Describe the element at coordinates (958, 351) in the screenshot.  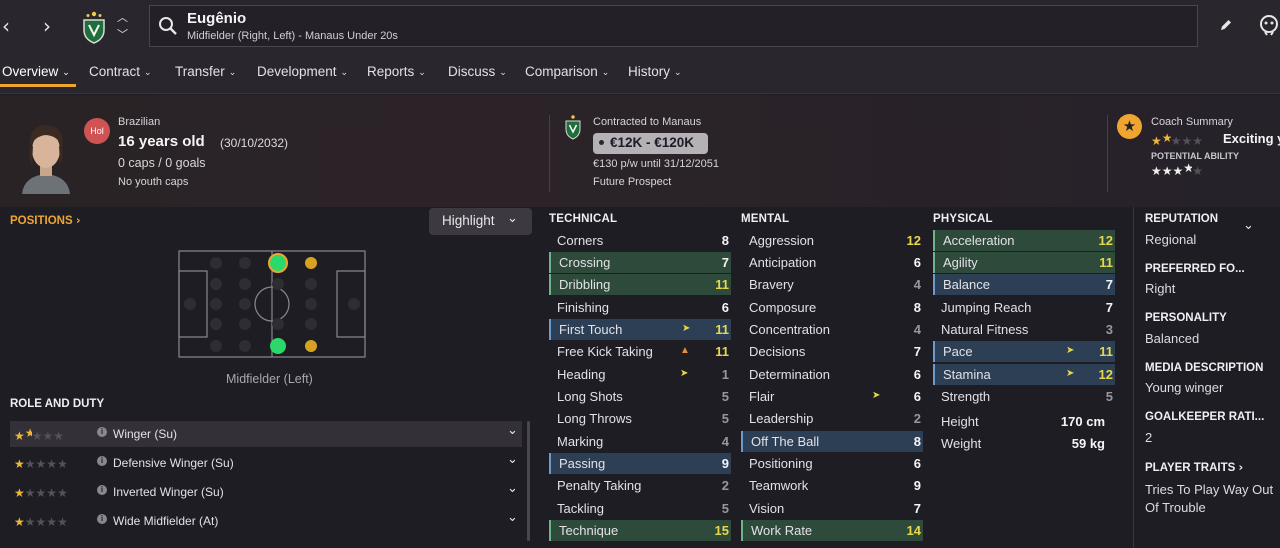
I see `attr-name: Pace` at that location.